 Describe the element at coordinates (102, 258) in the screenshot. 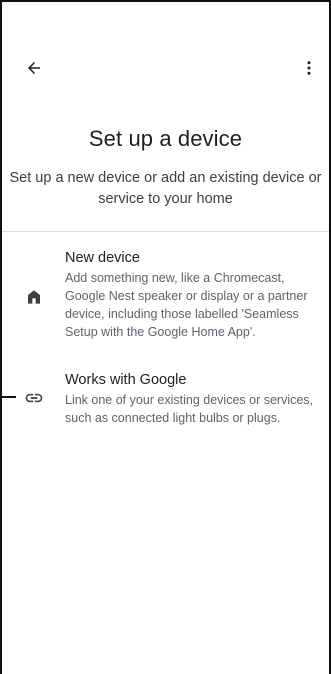

I see `option-title: New device` at that location.